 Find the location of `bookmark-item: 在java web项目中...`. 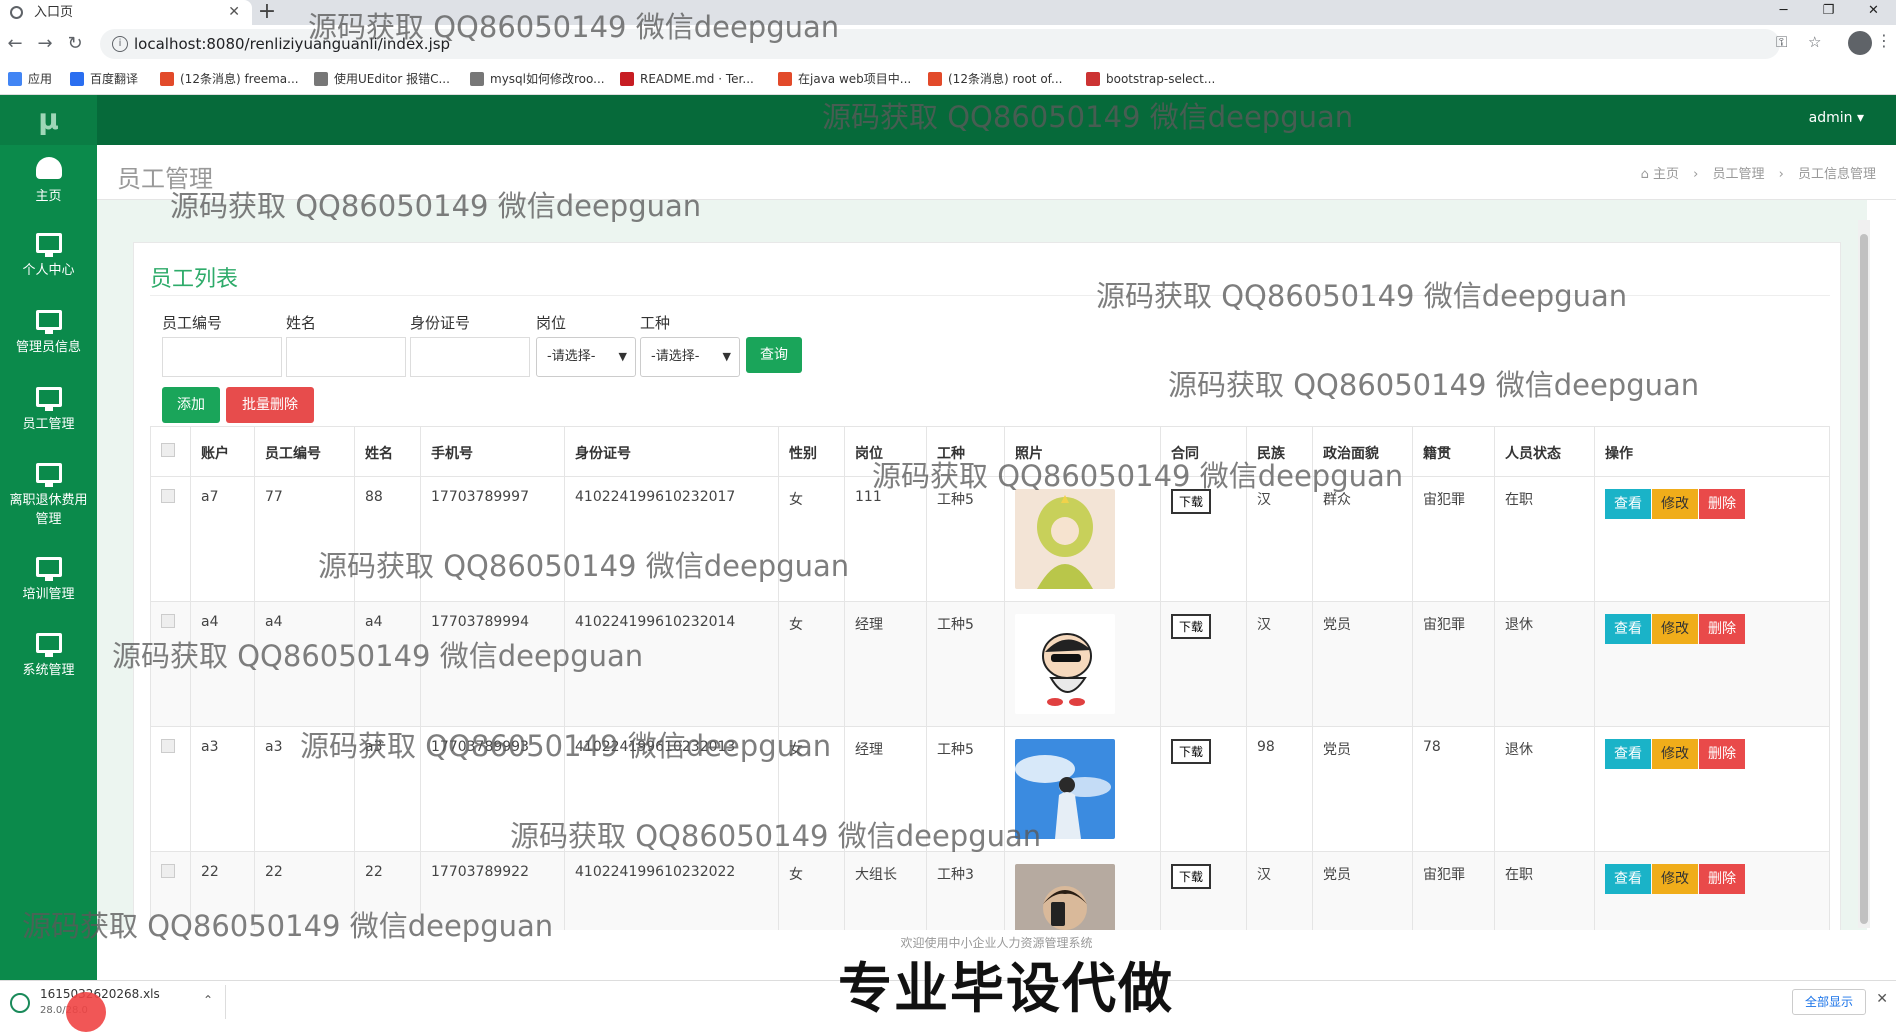

bookmark-item: 在java web项目中... is located at coordinates (844, 79).